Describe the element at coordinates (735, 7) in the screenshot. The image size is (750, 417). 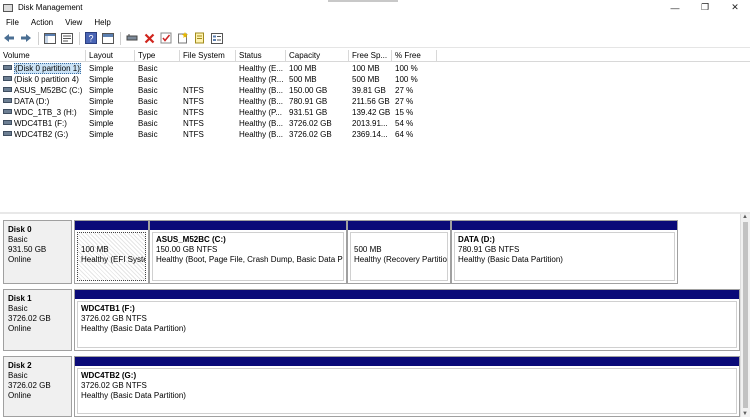
I see `close-button: ✕` at that location.